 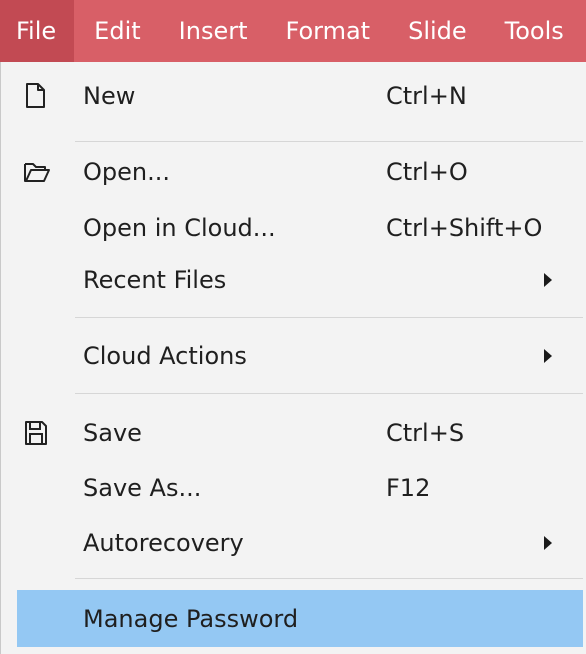 What do you see at coordinates (300, 618) in the screenshot?
I see `menu-item-manage-password: Manage Password` at bounding box center [300, 618].